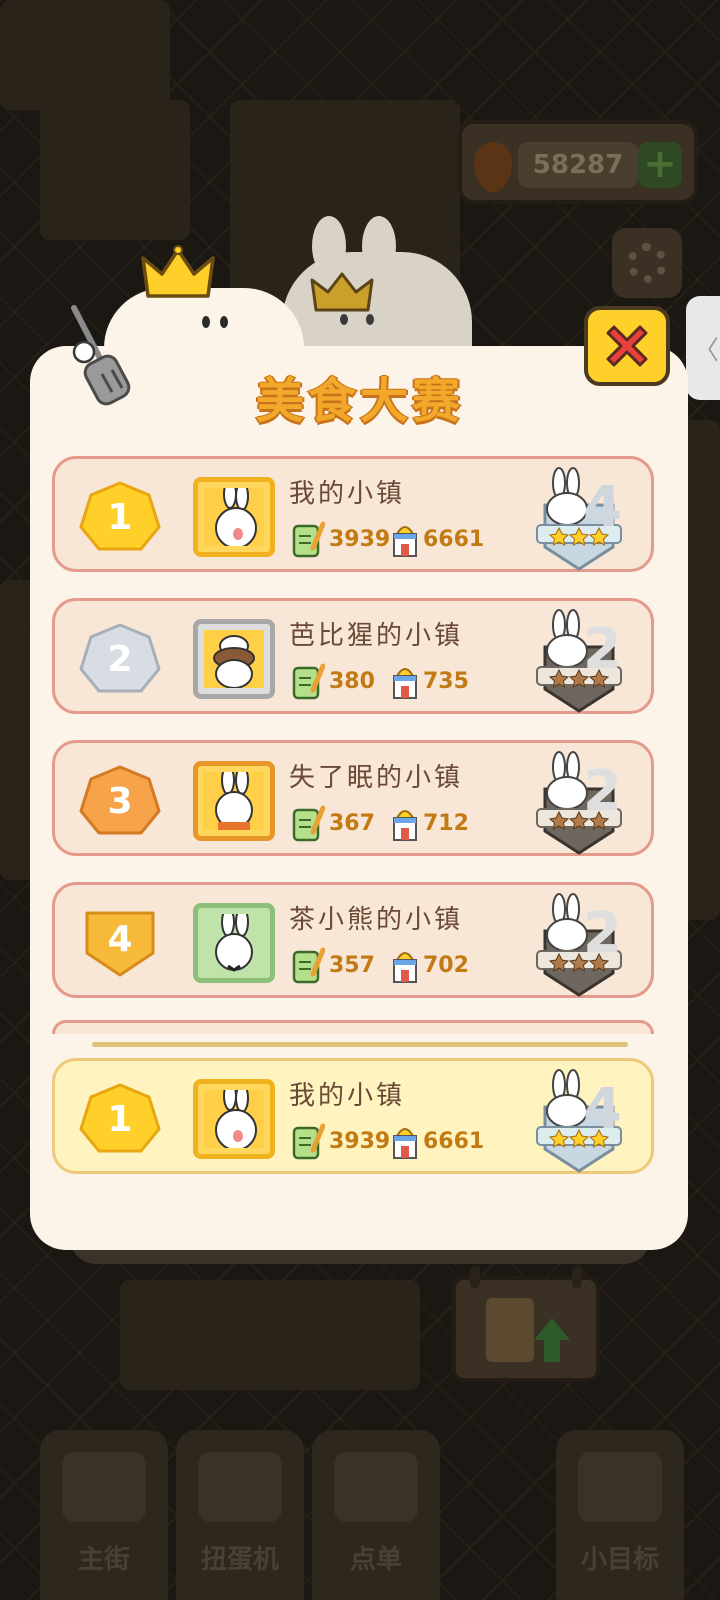  What do you see at coordinates (619, 1560) in the screenshot?
I see `nav-label: 小目标` at bounding box center [619, 1560].